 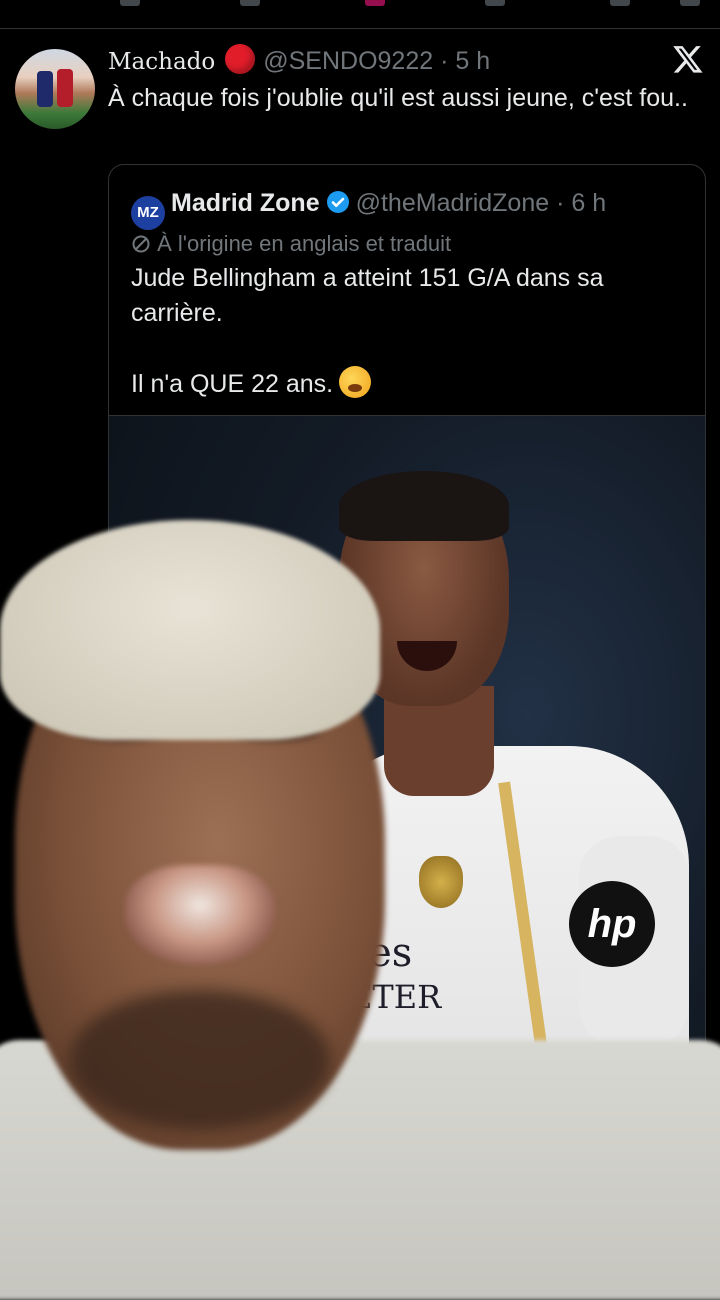 I want to click on translation-label: À l'origine en anglais et traduit, so click(x=304, y=243).